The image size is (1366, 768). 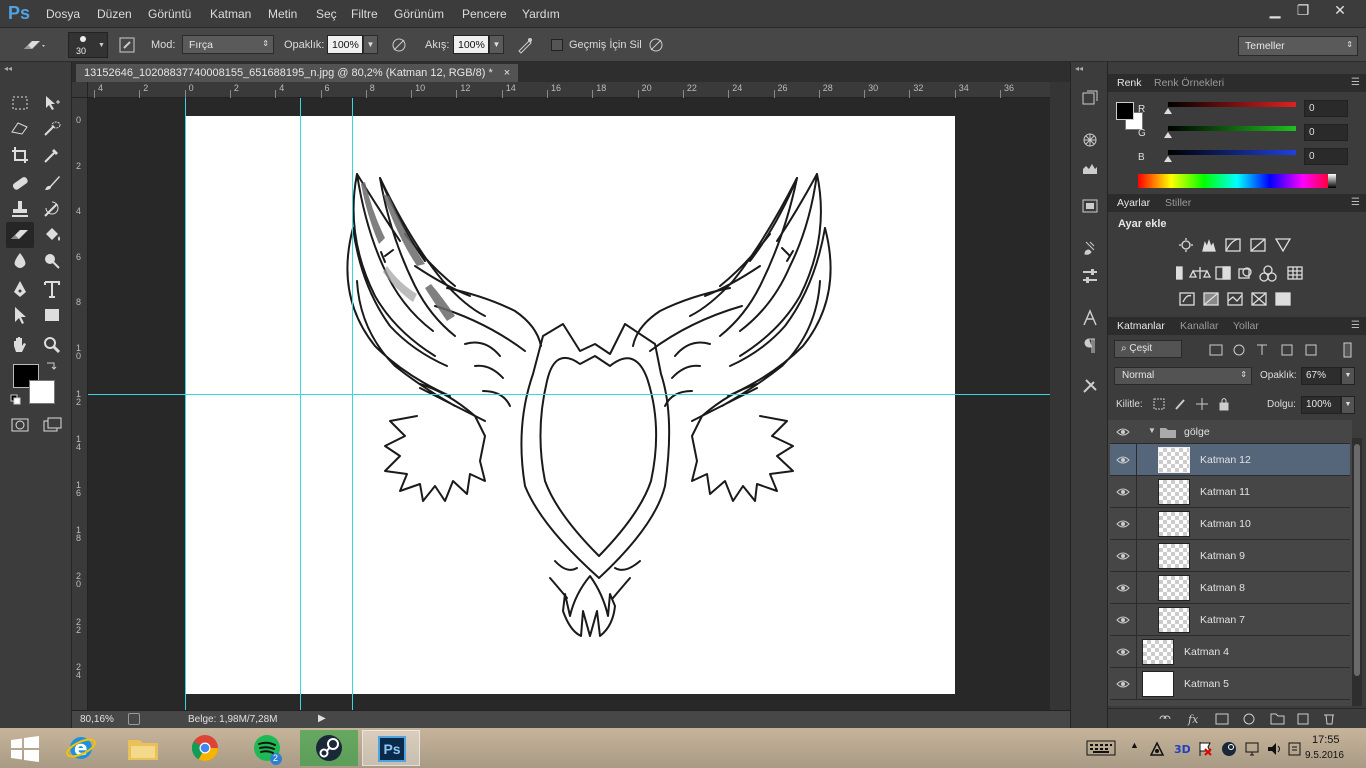 I want to click on channel-r-slider, so click(x=1230, y=108).